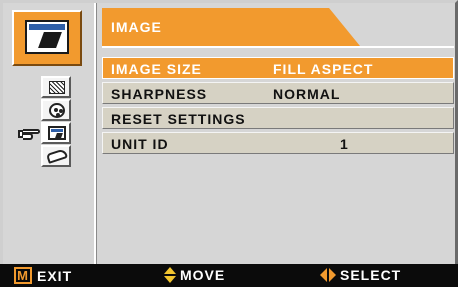  I want to click on pointing-hand-icon, so click(29, 134).